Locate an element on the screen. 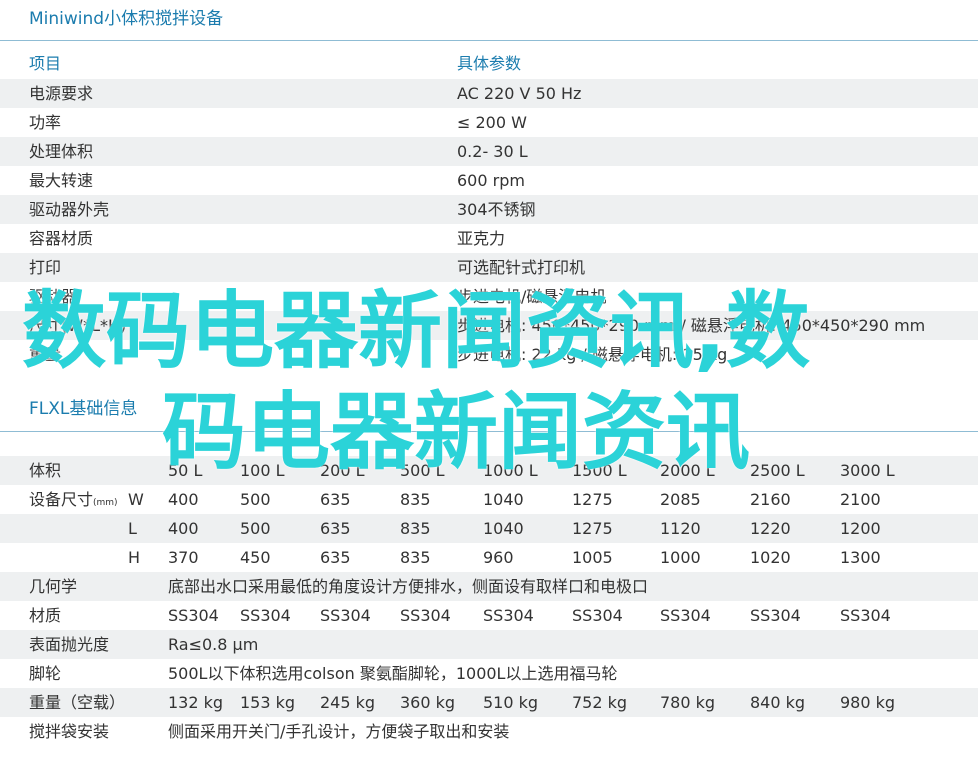 The width and height of the screenshot is (978, 759). table-row: 最大转速 600 rpm is located at coordinates (489, 180).